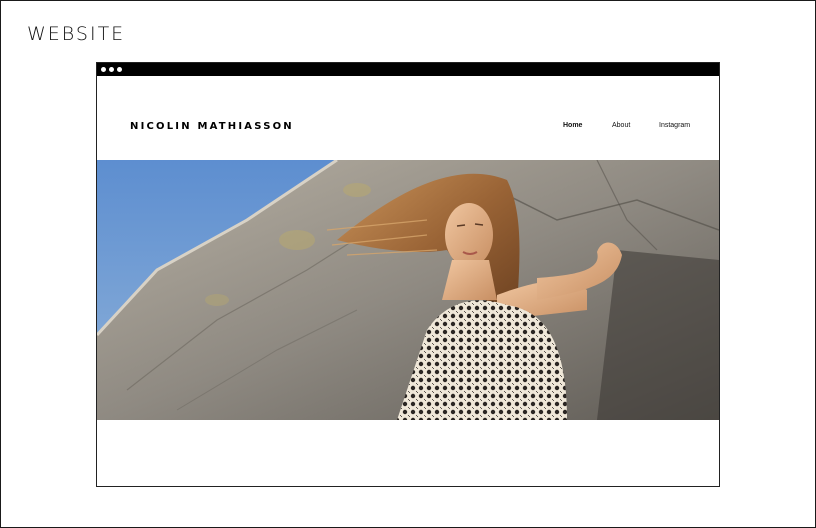  What do you see at coordinates (408, 128) in the screenshot?
I see `site-nav: Home About Instagram` at bounding box center [408, 128].